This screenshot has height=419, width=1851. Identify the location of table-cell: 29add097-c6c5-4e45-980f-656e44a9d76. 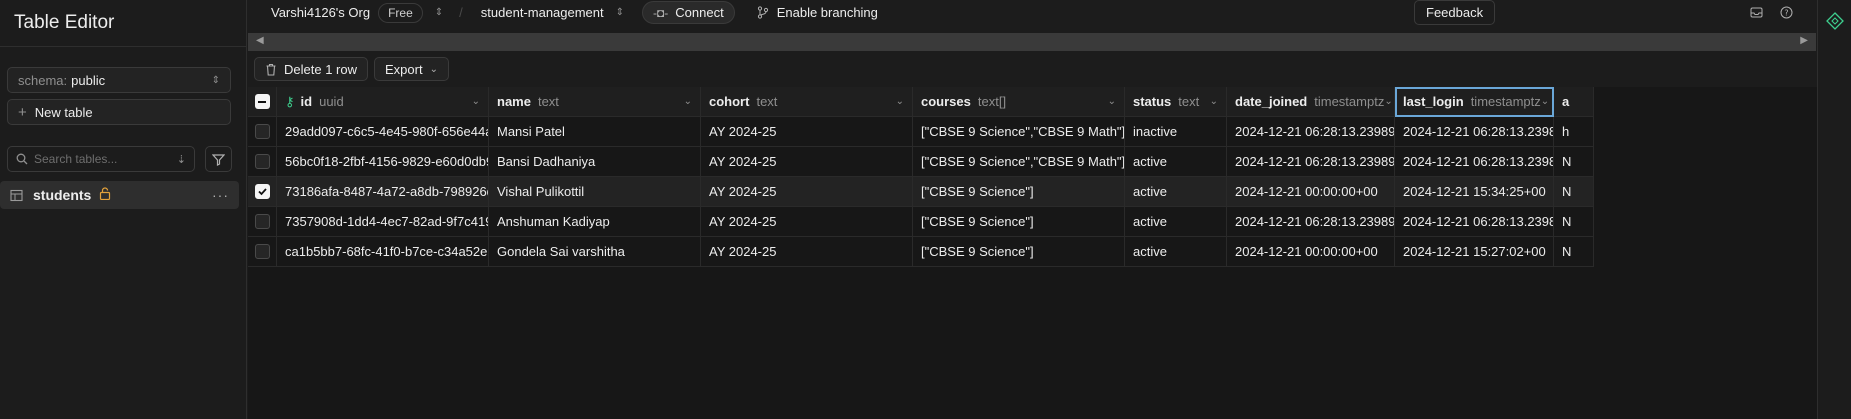
(383, 132).